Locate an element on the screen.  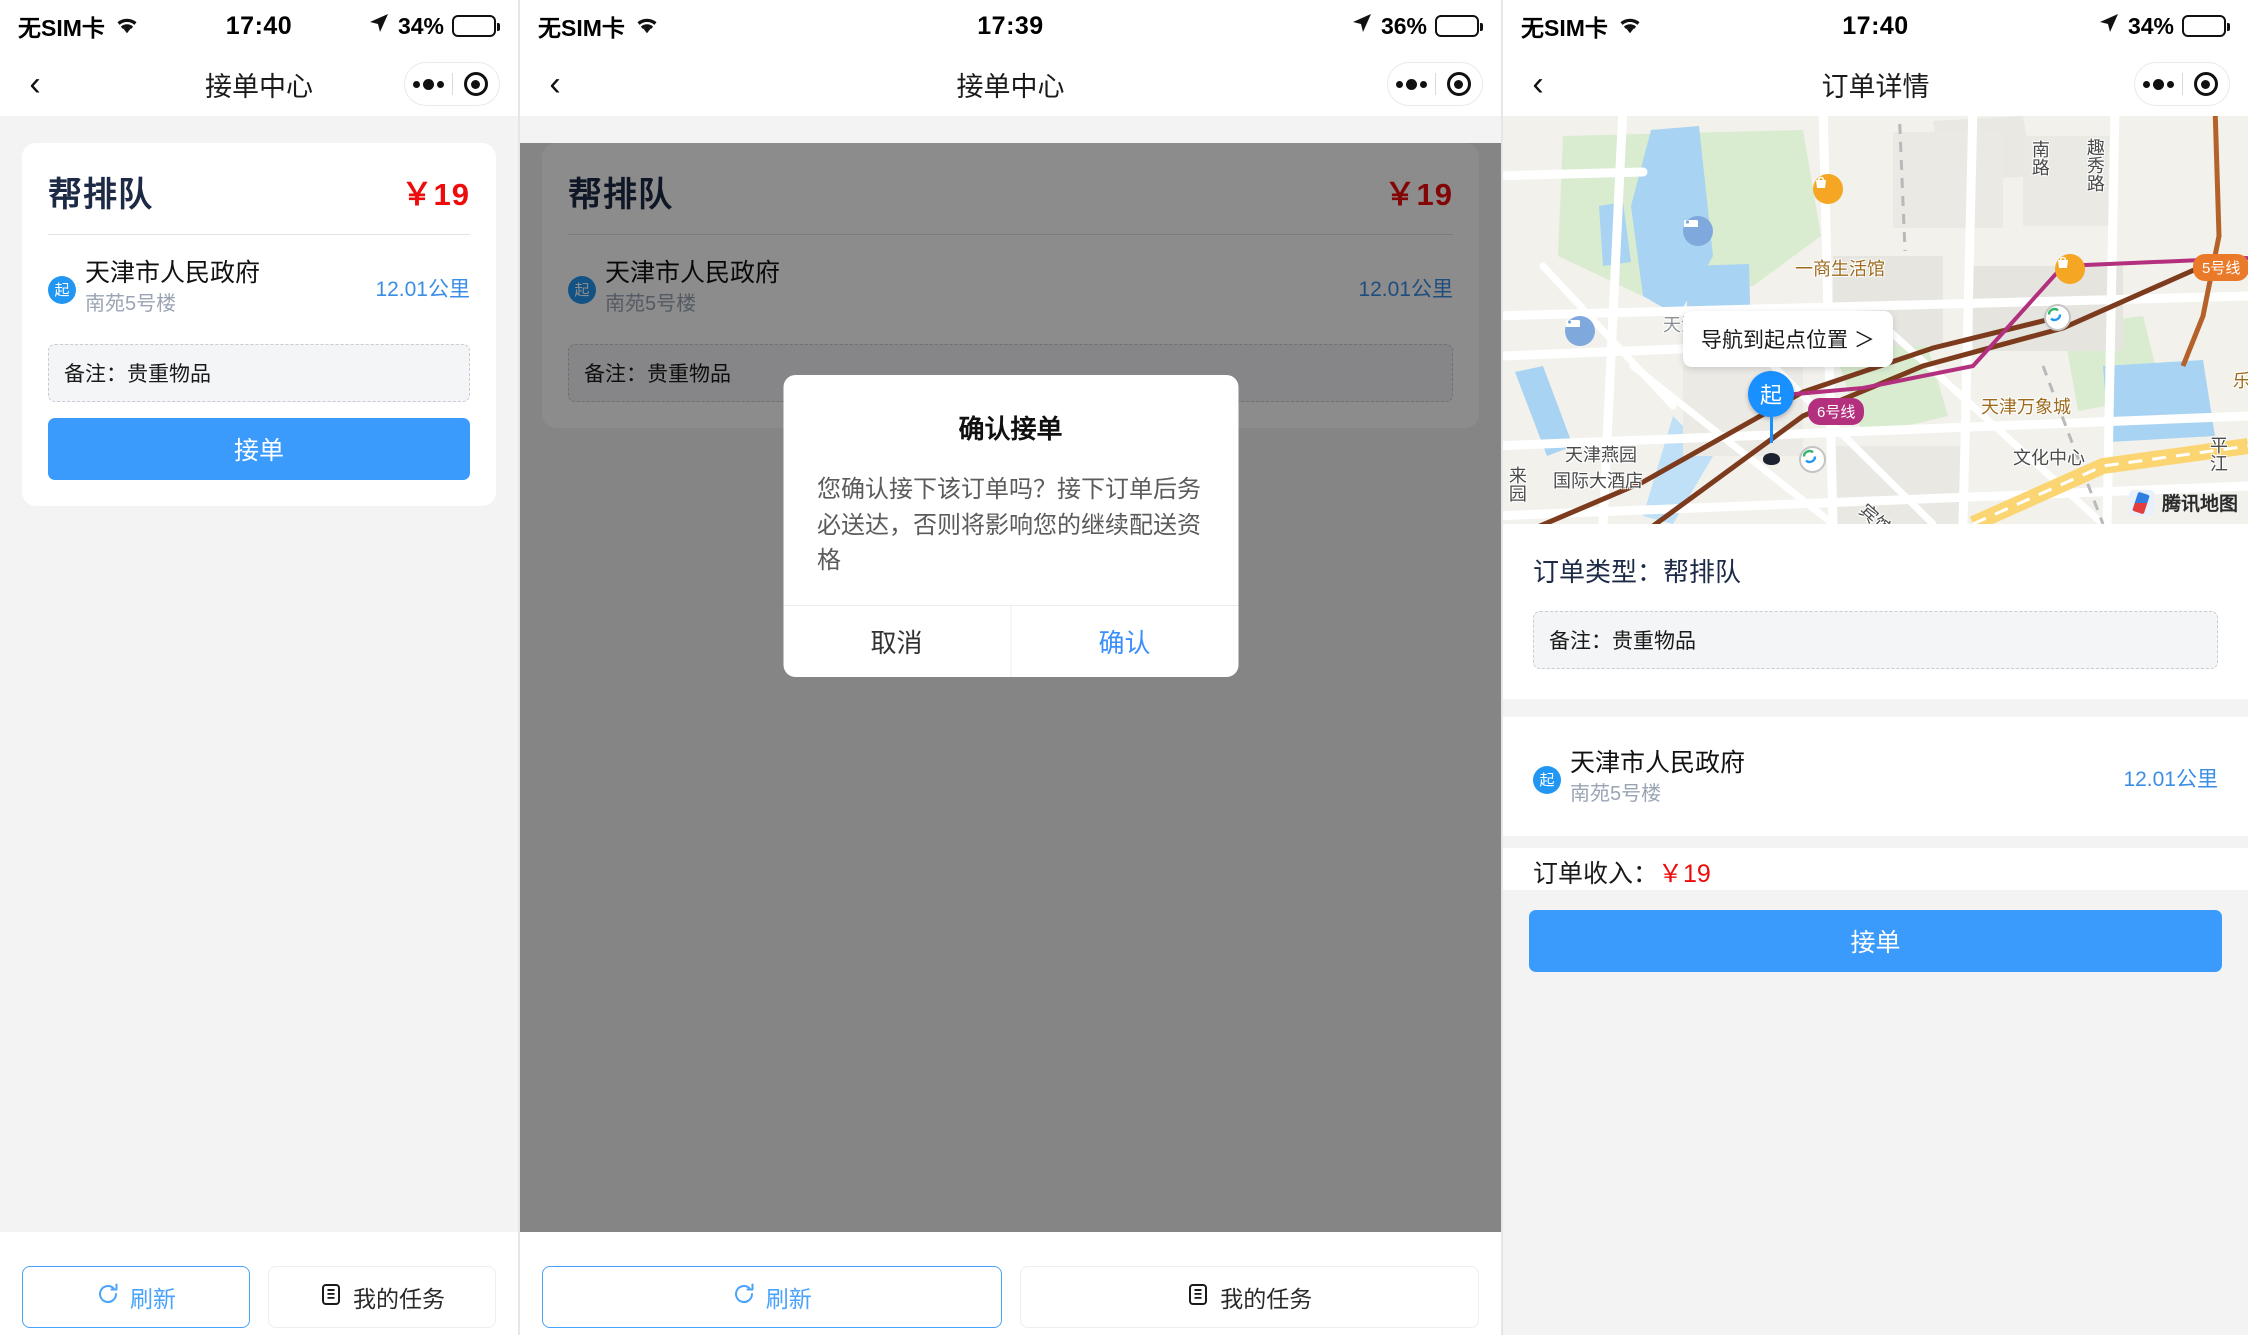
pin-shadow-dot is located at coordinates (1771, 459).